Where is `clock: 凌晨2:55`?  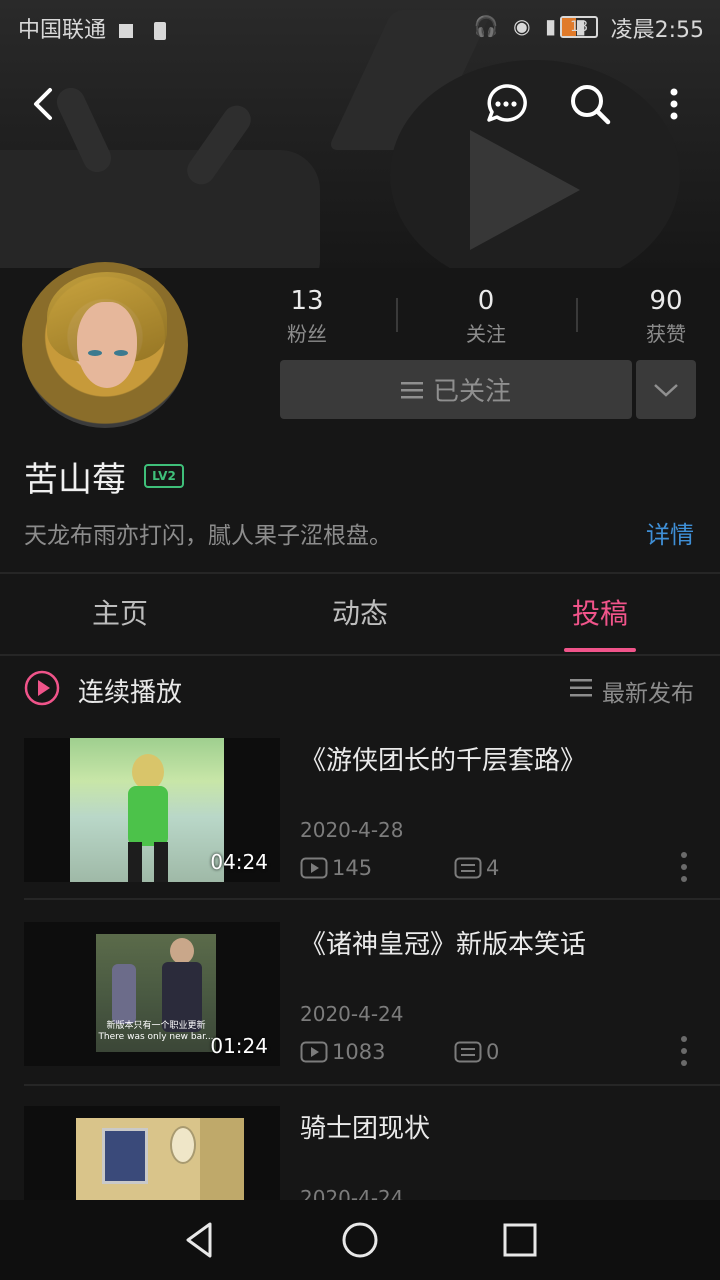
clock: 凌晨2:55 is located at coordinates (657, 30).